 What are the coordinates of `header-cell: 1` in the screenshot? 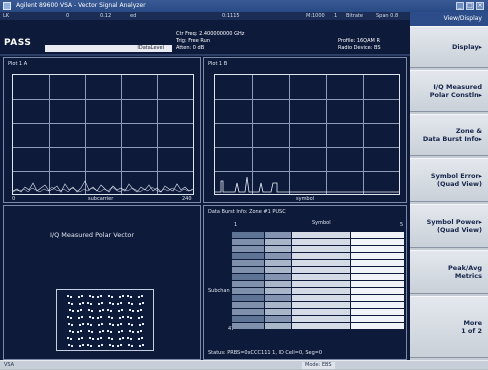 It's located at (336, 16).